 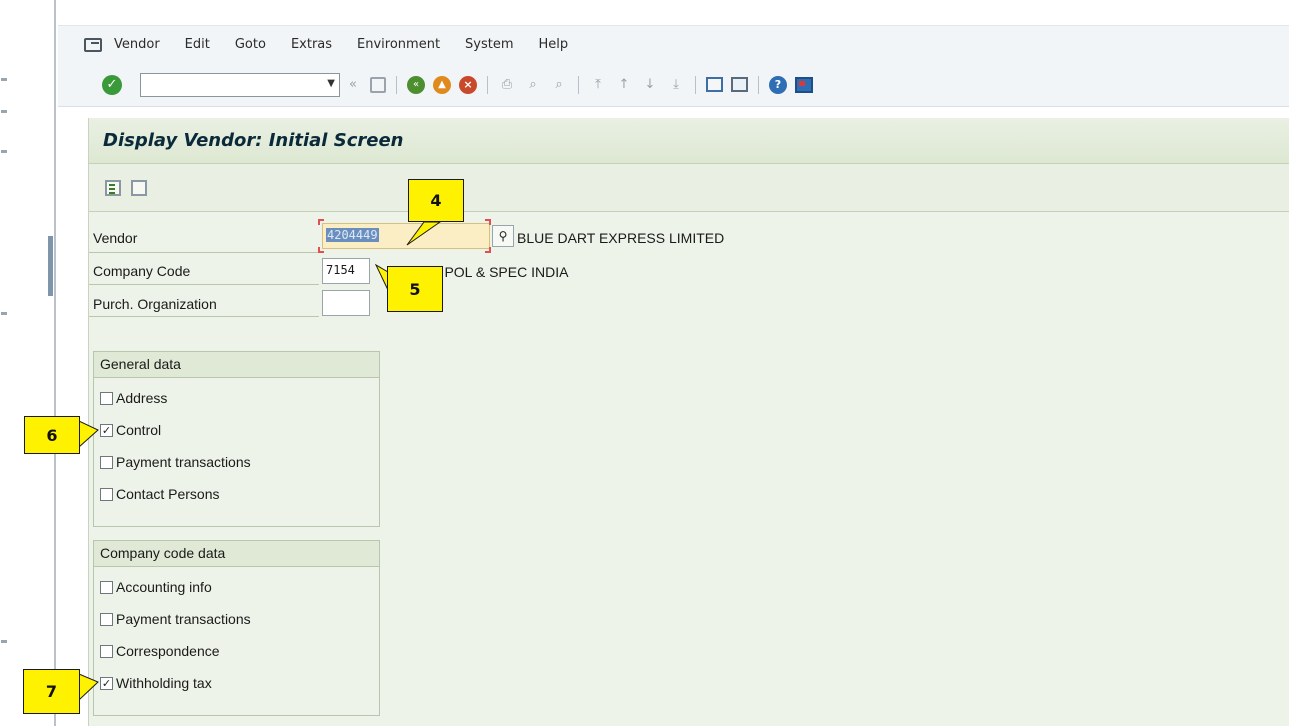 I want to click on page-title: Display Vendor: Initial Screen, so click(x=253, y=140).